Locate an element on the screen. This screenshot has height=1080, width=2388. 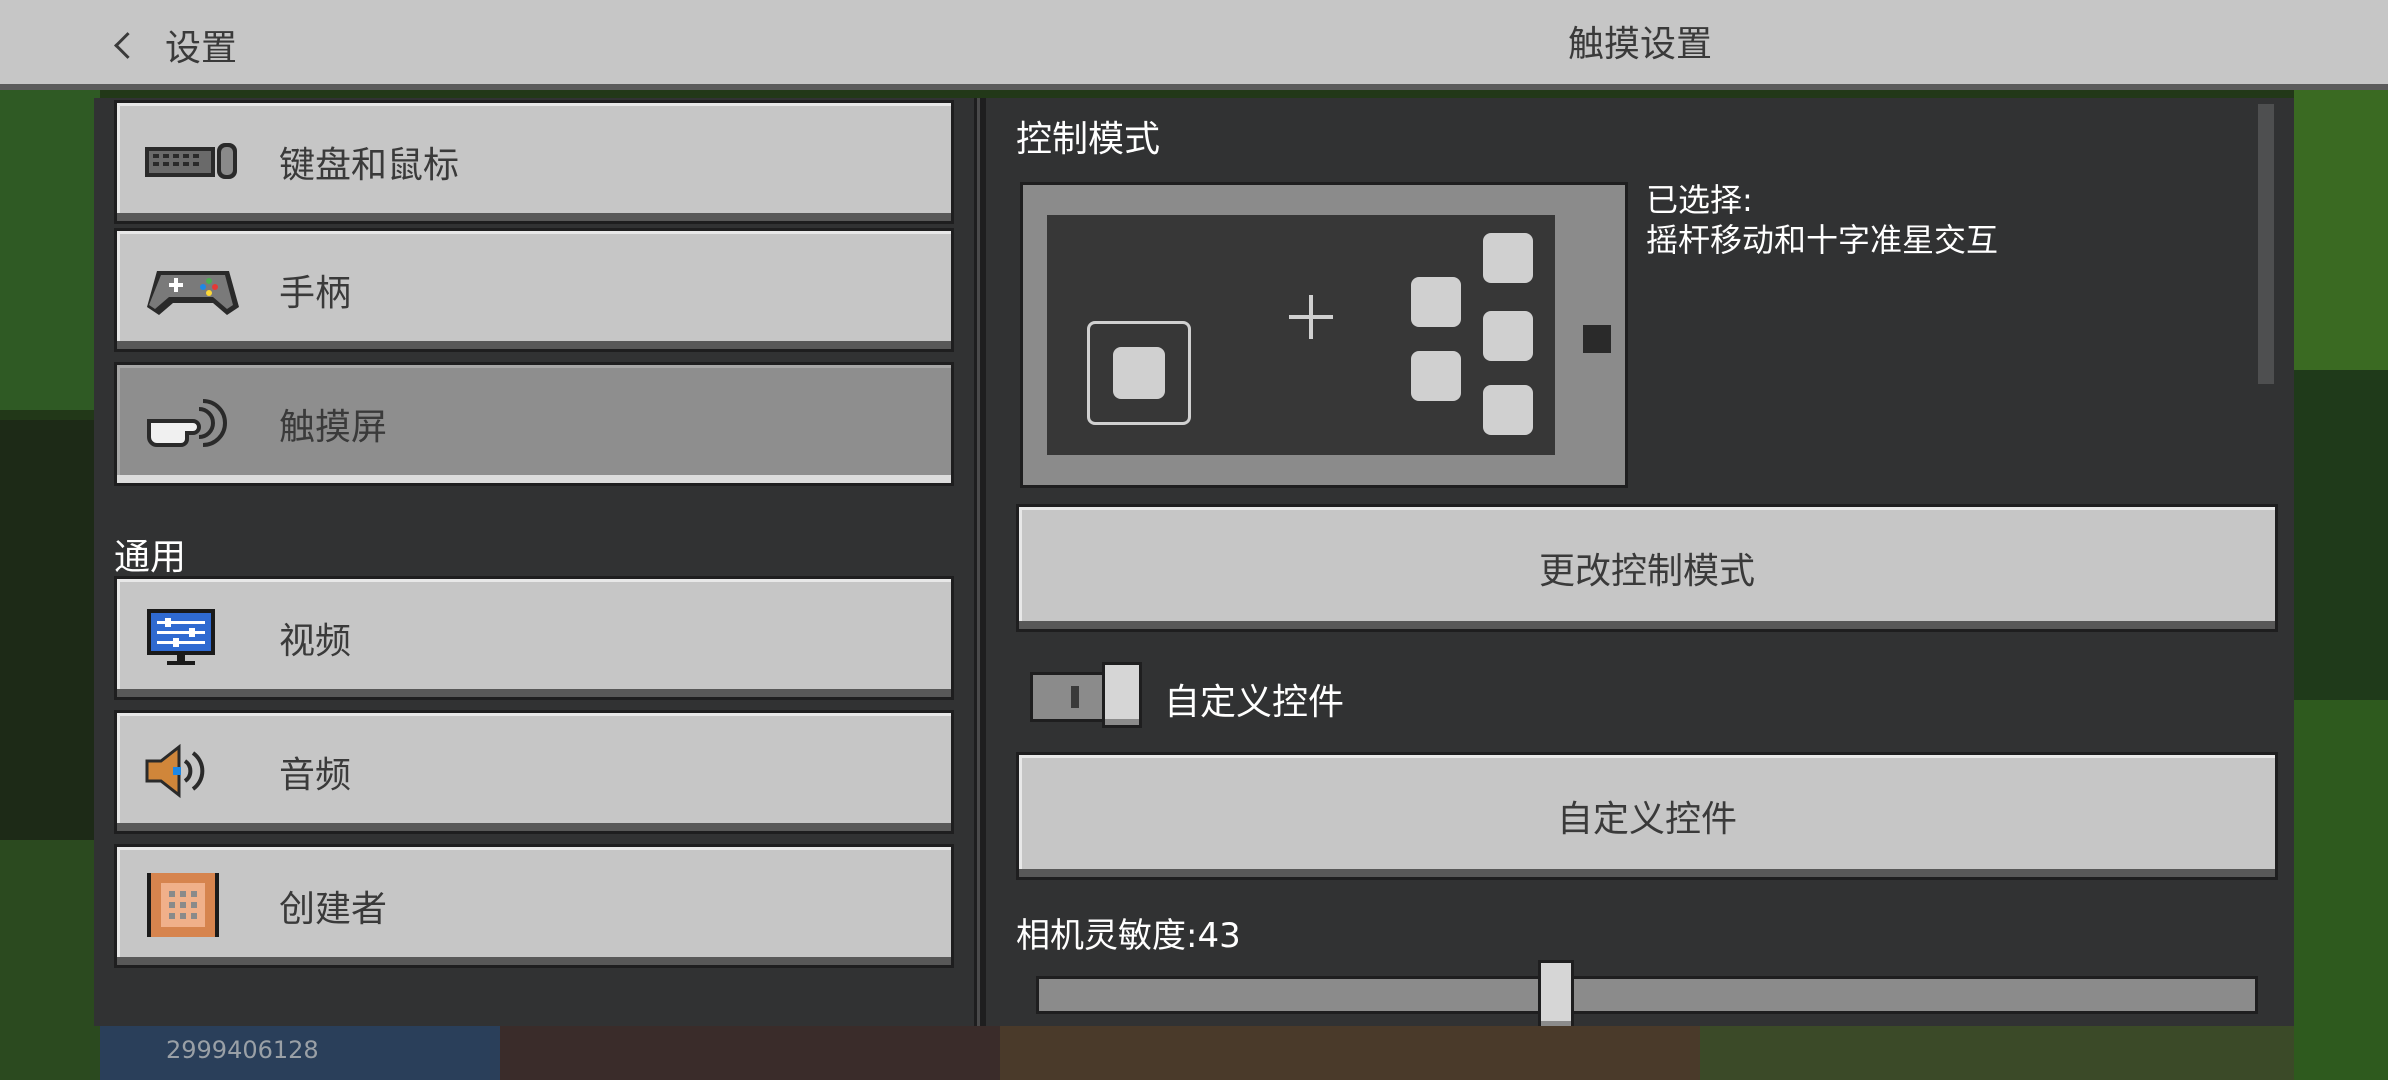
control-mode-preview is located at coordinates (1324, 335).